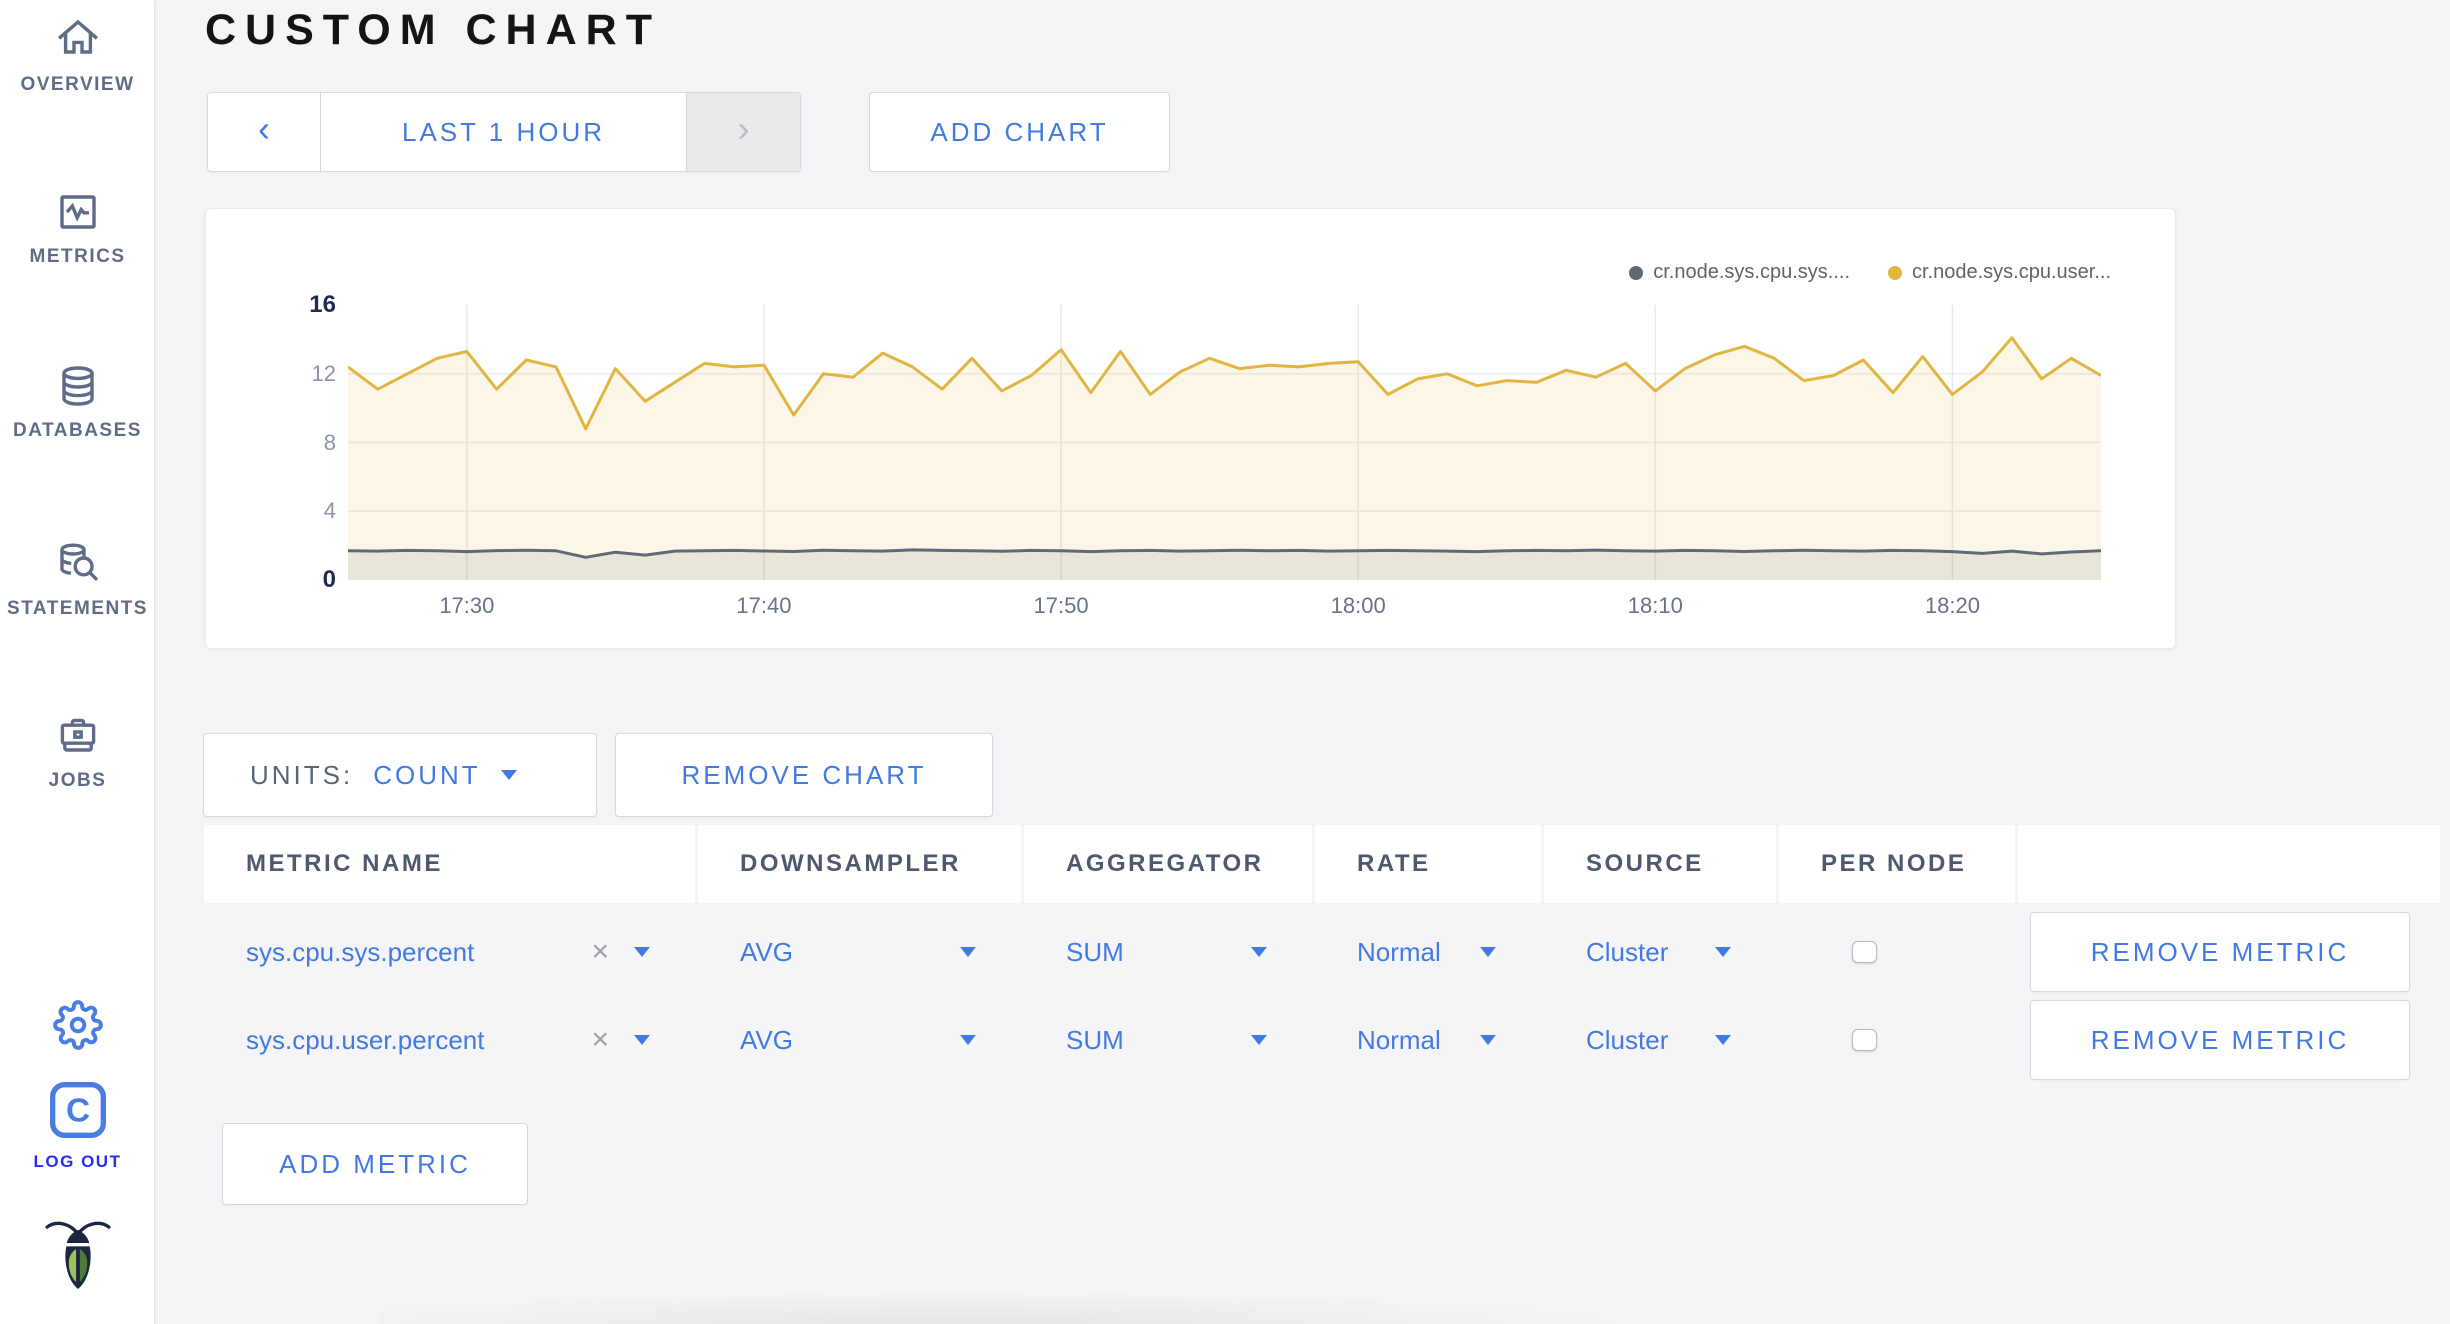 This screenshot has height=1324, width=2450. I want to click on time-range-next-button: ›, so click(743, 132).